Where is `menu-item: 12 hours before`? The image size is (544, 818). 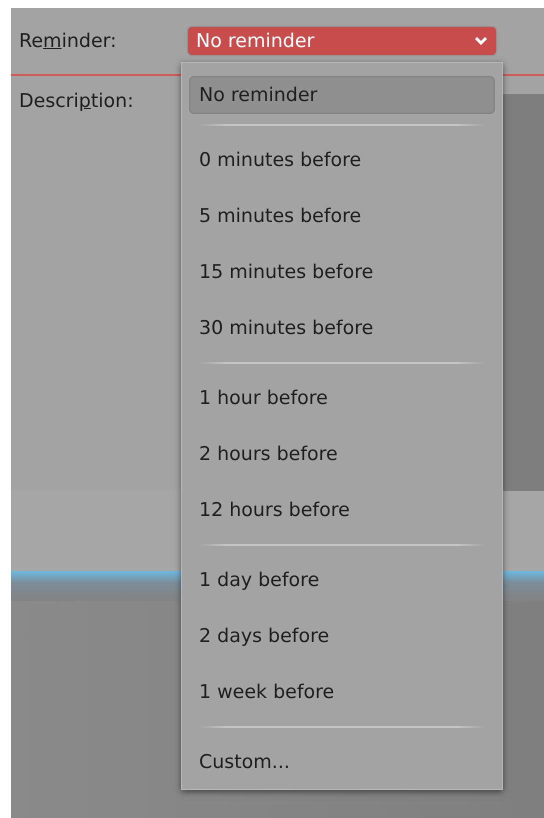 menu-item: 12 hours before is located at coordinates (342, 510).